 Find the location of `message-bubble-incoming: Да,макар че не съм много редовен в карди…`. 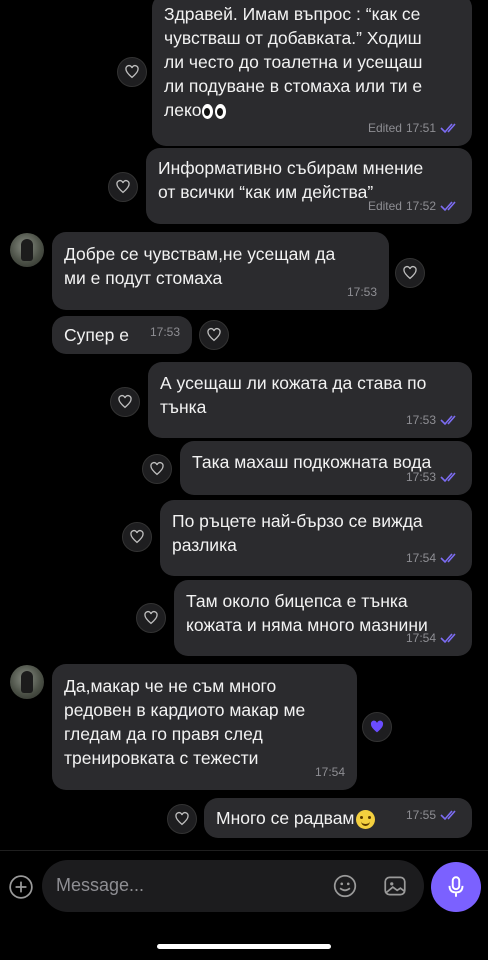

message-bubble-incoming: Да,макар че не съм много редовен в карди… is located at coordinates (204, 727).